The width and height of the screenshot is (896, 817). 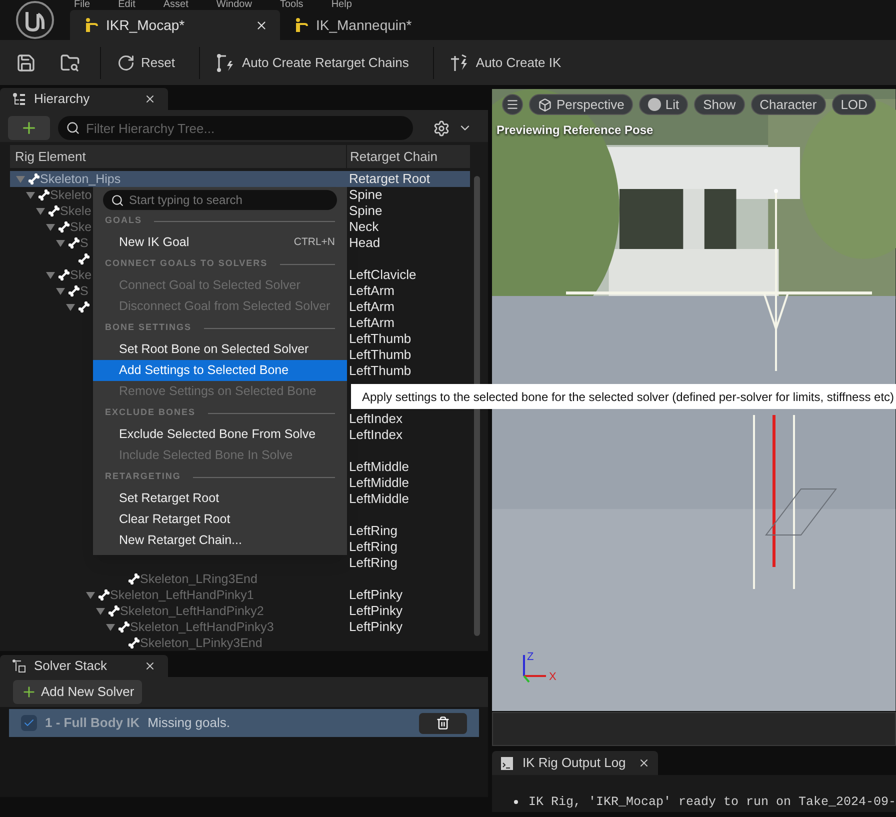 What do you see at coordinates (29, 128) in the screenshot?
I see `add-button` at bounding box center [29, 128].